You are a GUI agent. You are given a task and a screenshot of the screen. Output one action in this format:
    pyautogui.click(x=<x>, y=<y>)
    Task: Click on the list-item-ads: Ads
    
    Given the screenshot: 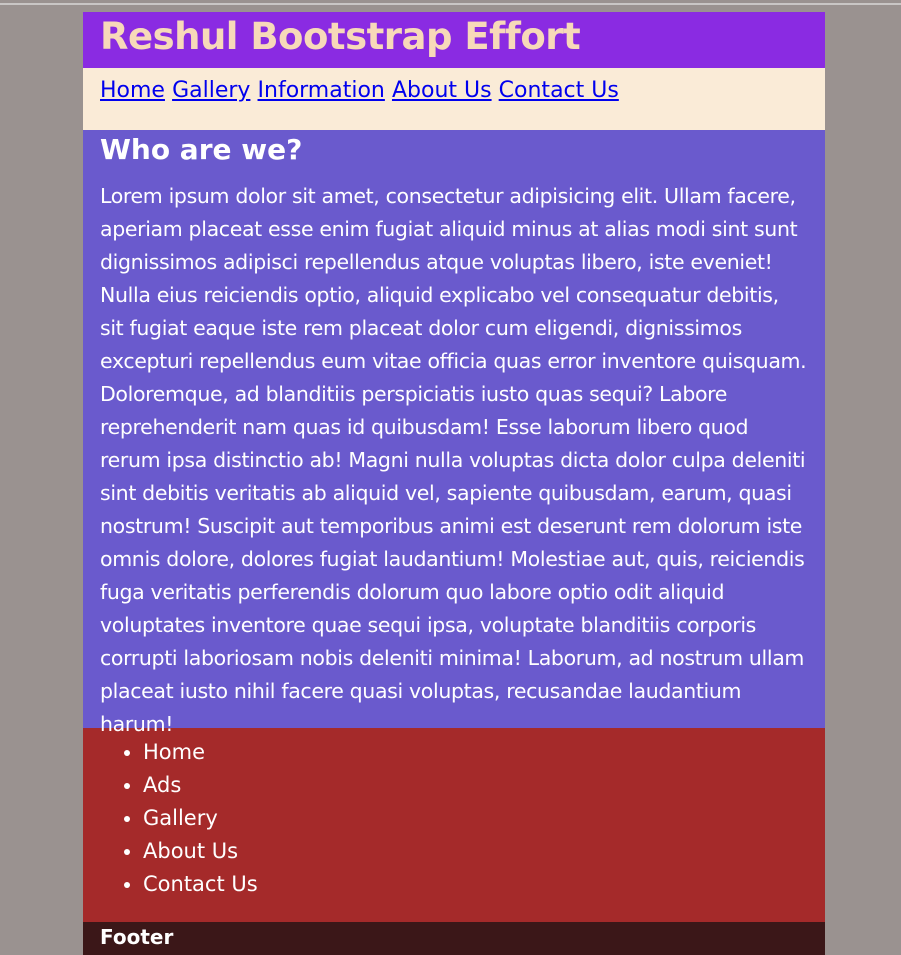 What is the action you would take?
    pyautogui.click(x=484, y=785)
    